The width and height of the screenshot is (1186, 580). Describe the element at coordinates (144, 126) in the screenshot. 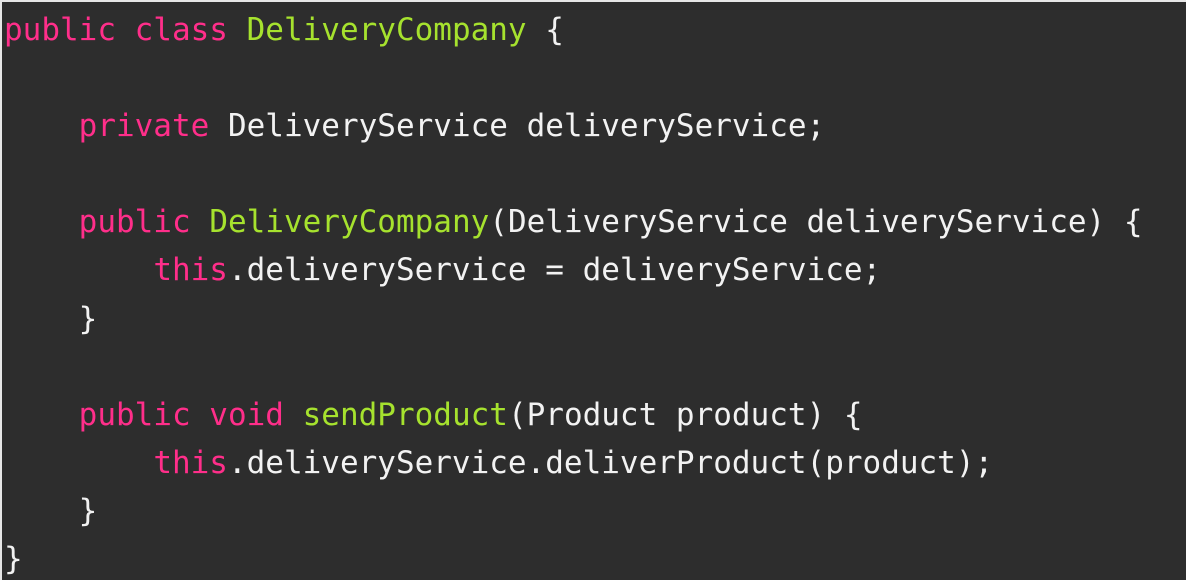

I see `code-token-keyword: private` at that location.